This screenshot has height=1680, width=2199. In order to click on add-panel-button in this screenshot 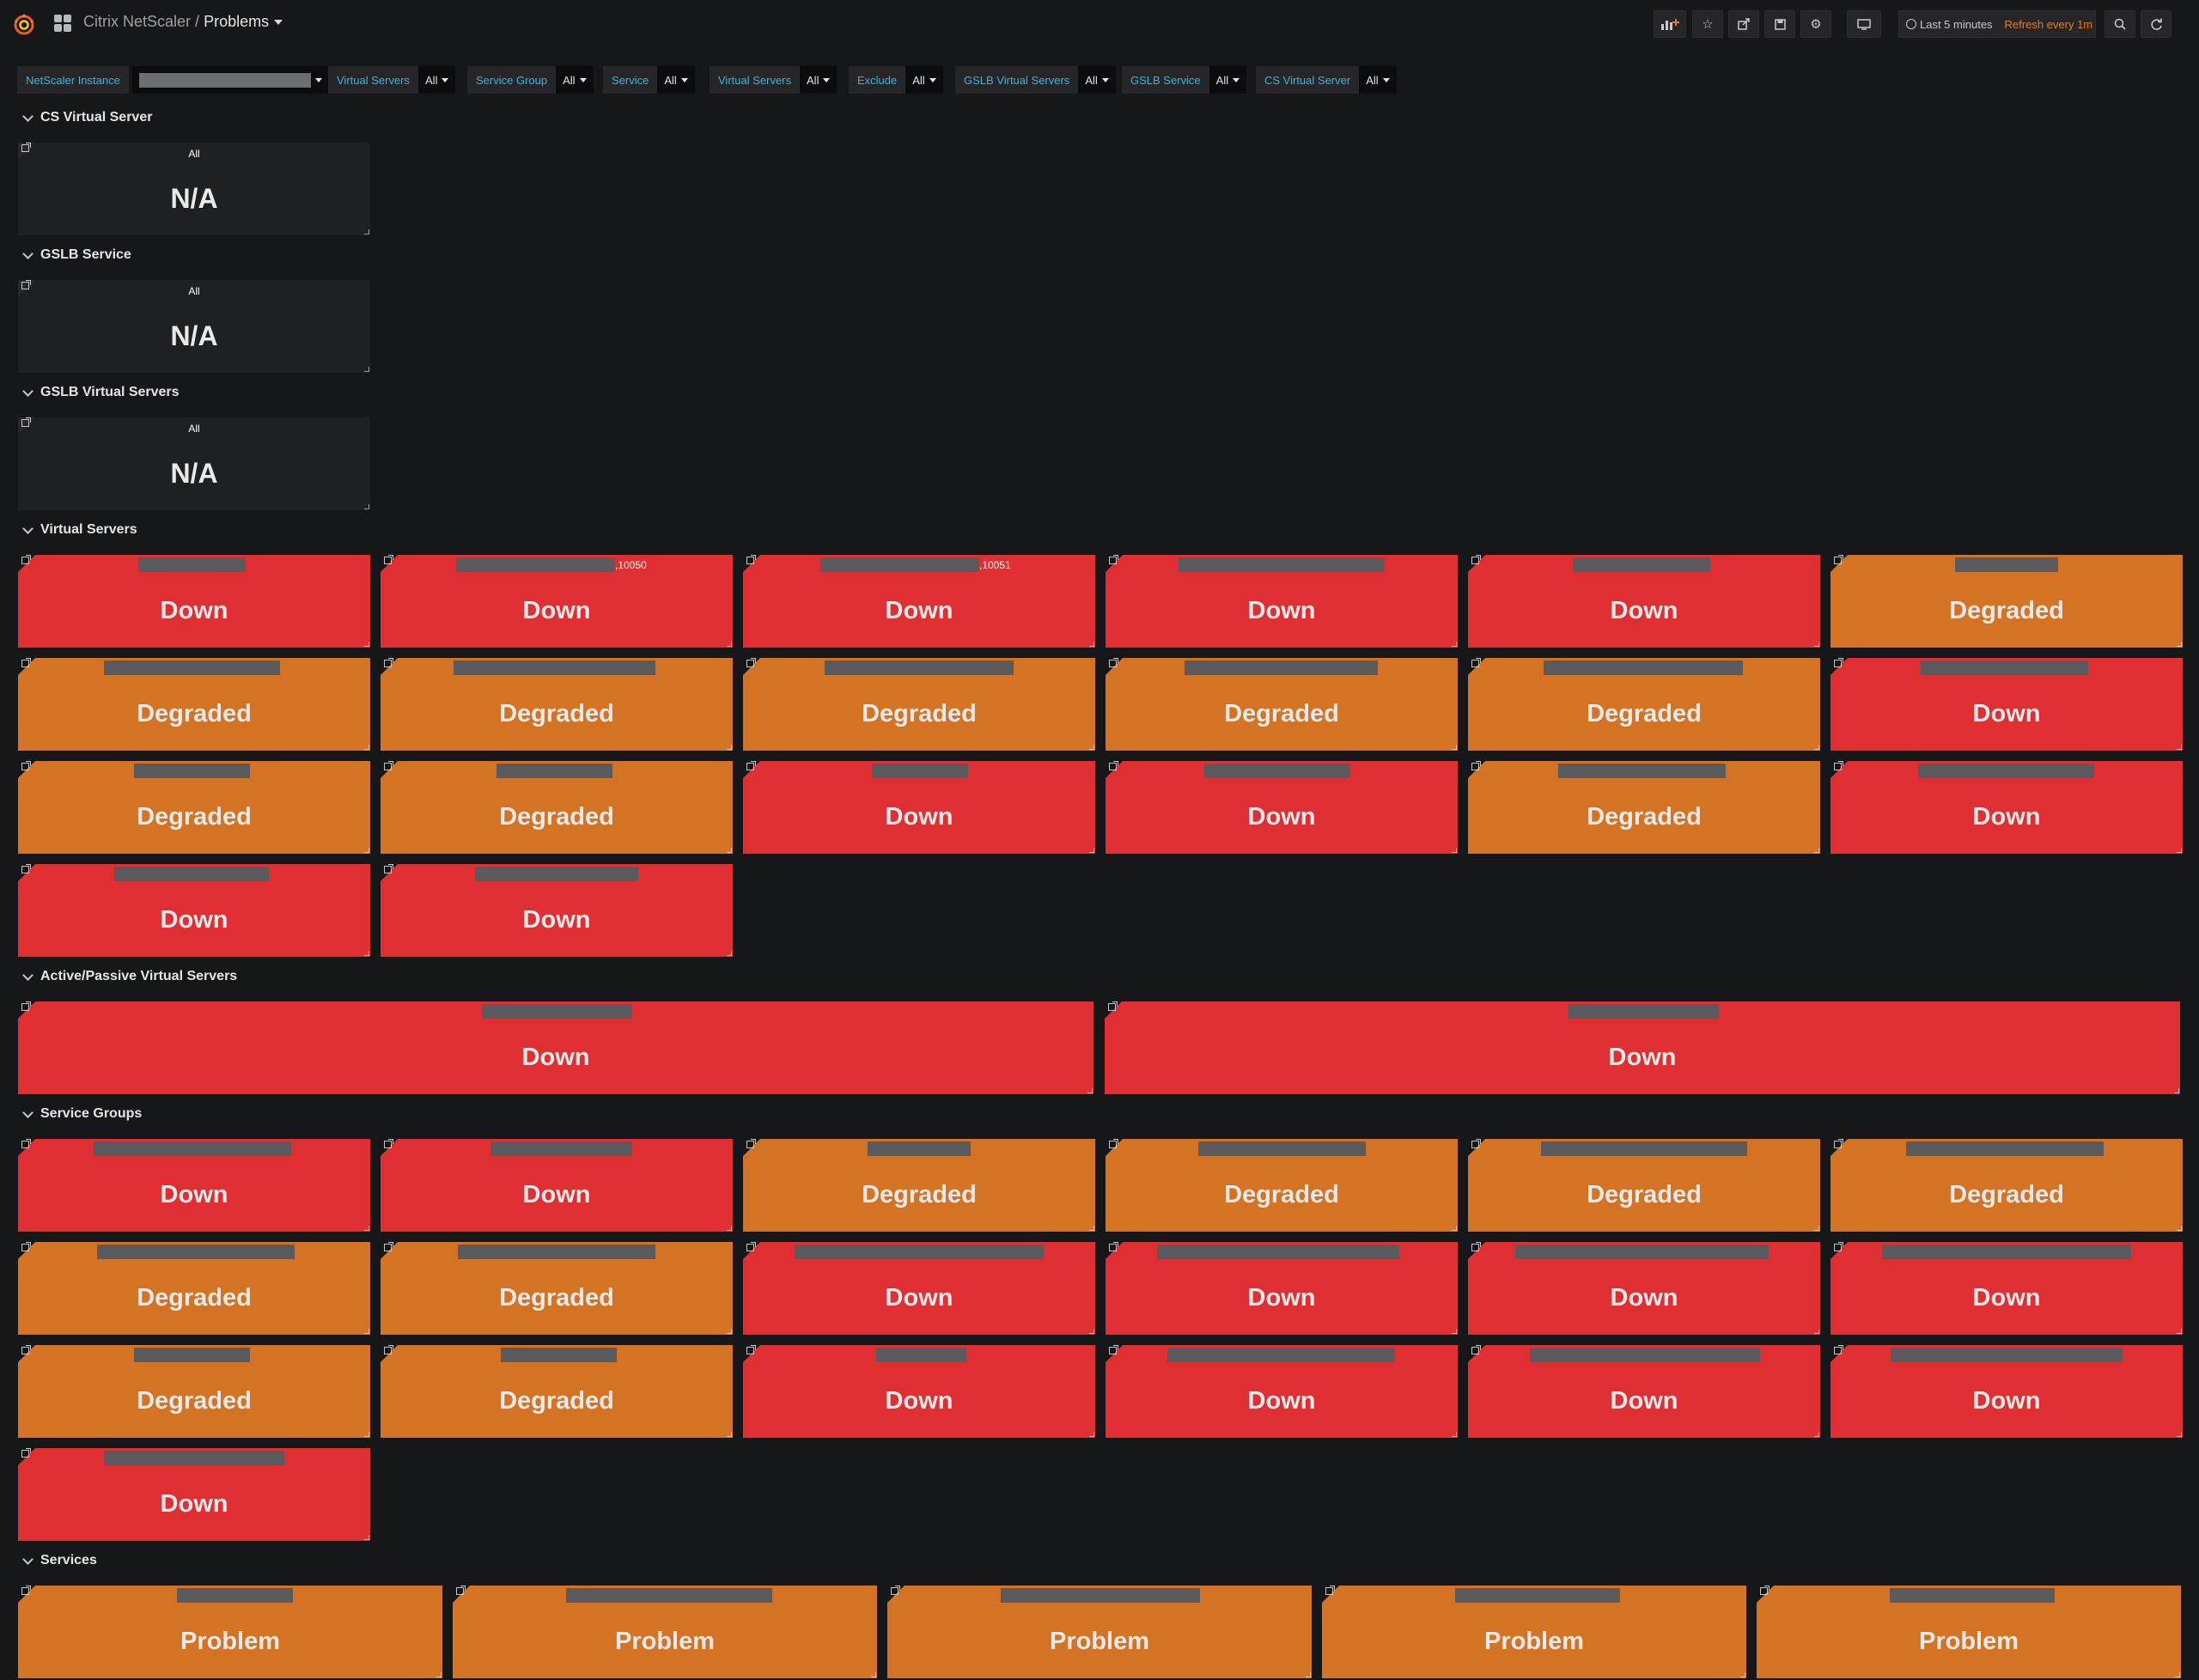, I will do `click(1670, 24)`.